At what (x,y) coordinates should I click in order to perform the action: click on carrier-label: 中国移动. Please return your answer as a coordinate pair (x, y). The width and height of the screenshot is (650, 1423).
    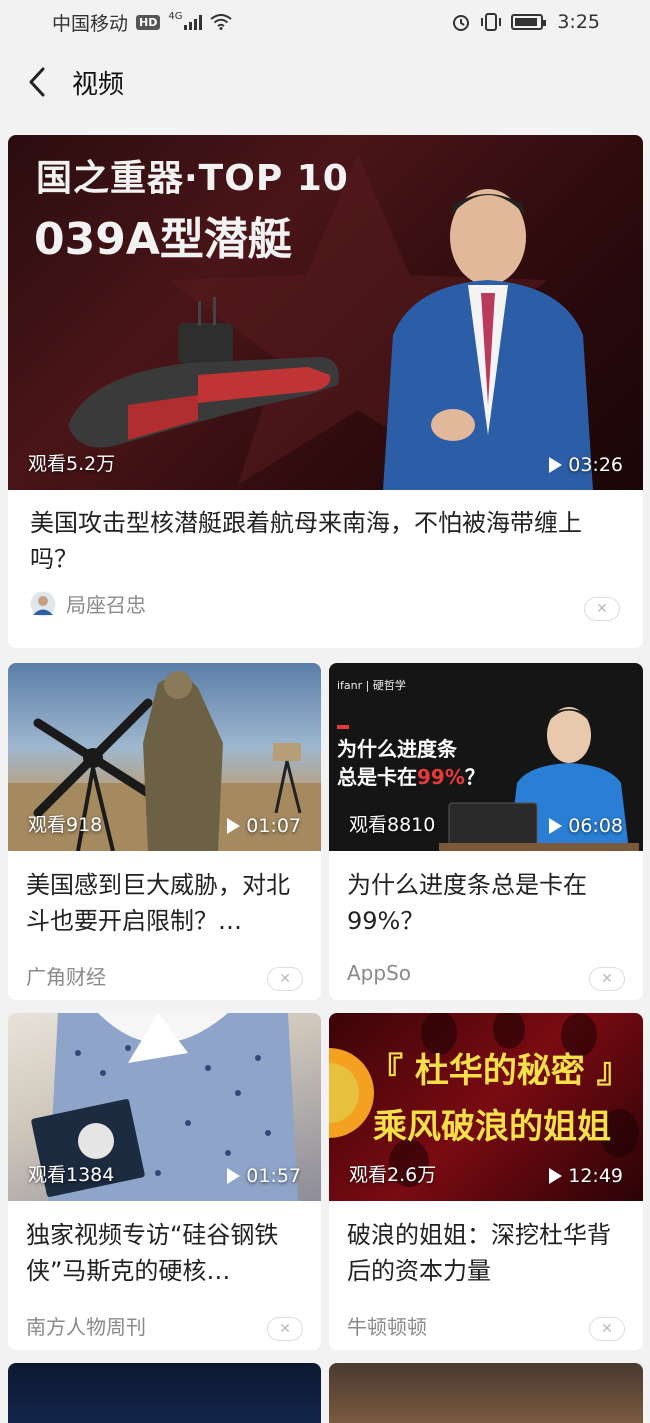
    Looking at the image, I should click on (90, 23).